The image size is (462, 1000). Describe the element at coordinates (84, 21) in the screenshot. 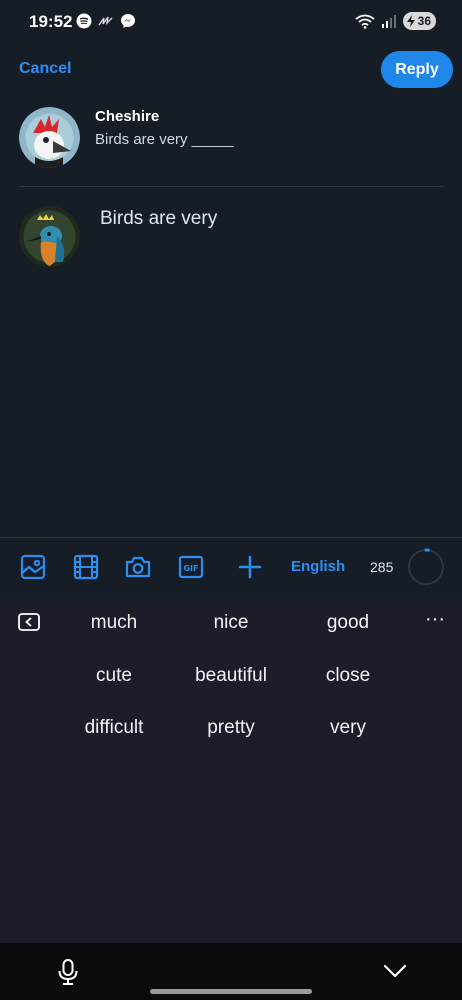

I see `spotify-icon` at that location.